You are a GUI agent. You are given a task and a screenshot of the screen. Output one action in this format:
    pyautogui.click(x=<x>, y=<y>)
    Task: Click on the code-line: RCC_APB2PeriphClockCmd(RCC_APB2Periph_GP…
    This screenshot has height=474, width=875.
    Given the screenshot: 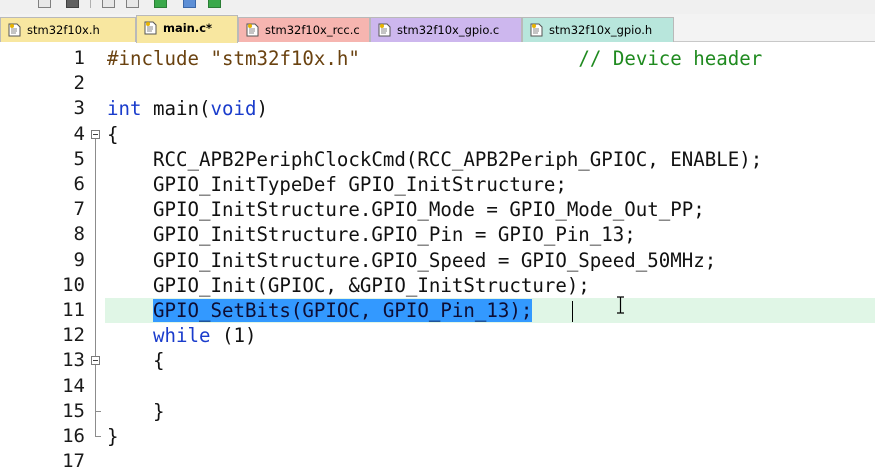 What is the action you would take?
    pyautogui.click(x=434, y=159)
    